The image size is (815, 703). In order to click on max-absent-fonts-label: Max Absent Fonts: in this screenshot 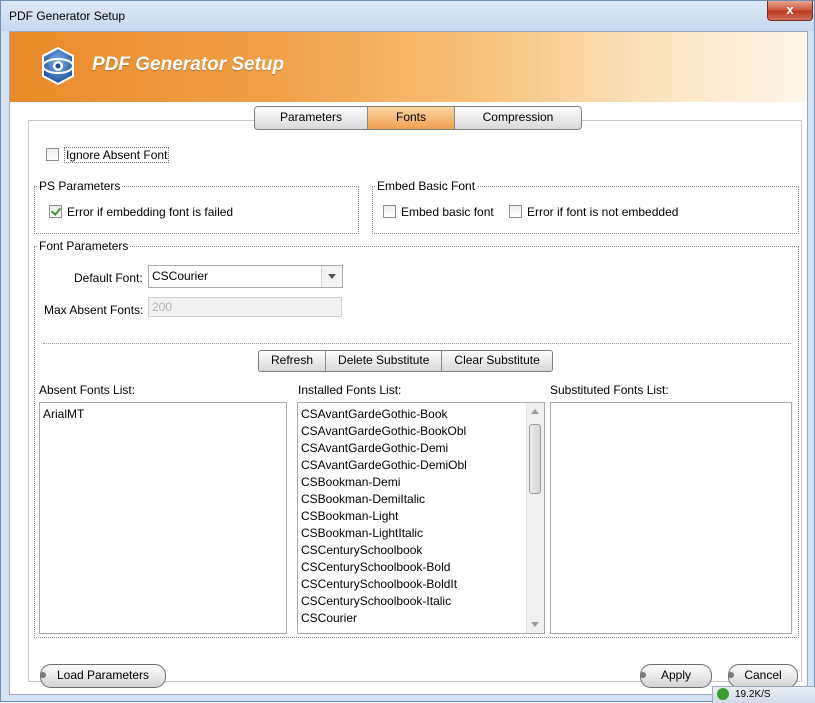, I will do `click(94, 310)`.